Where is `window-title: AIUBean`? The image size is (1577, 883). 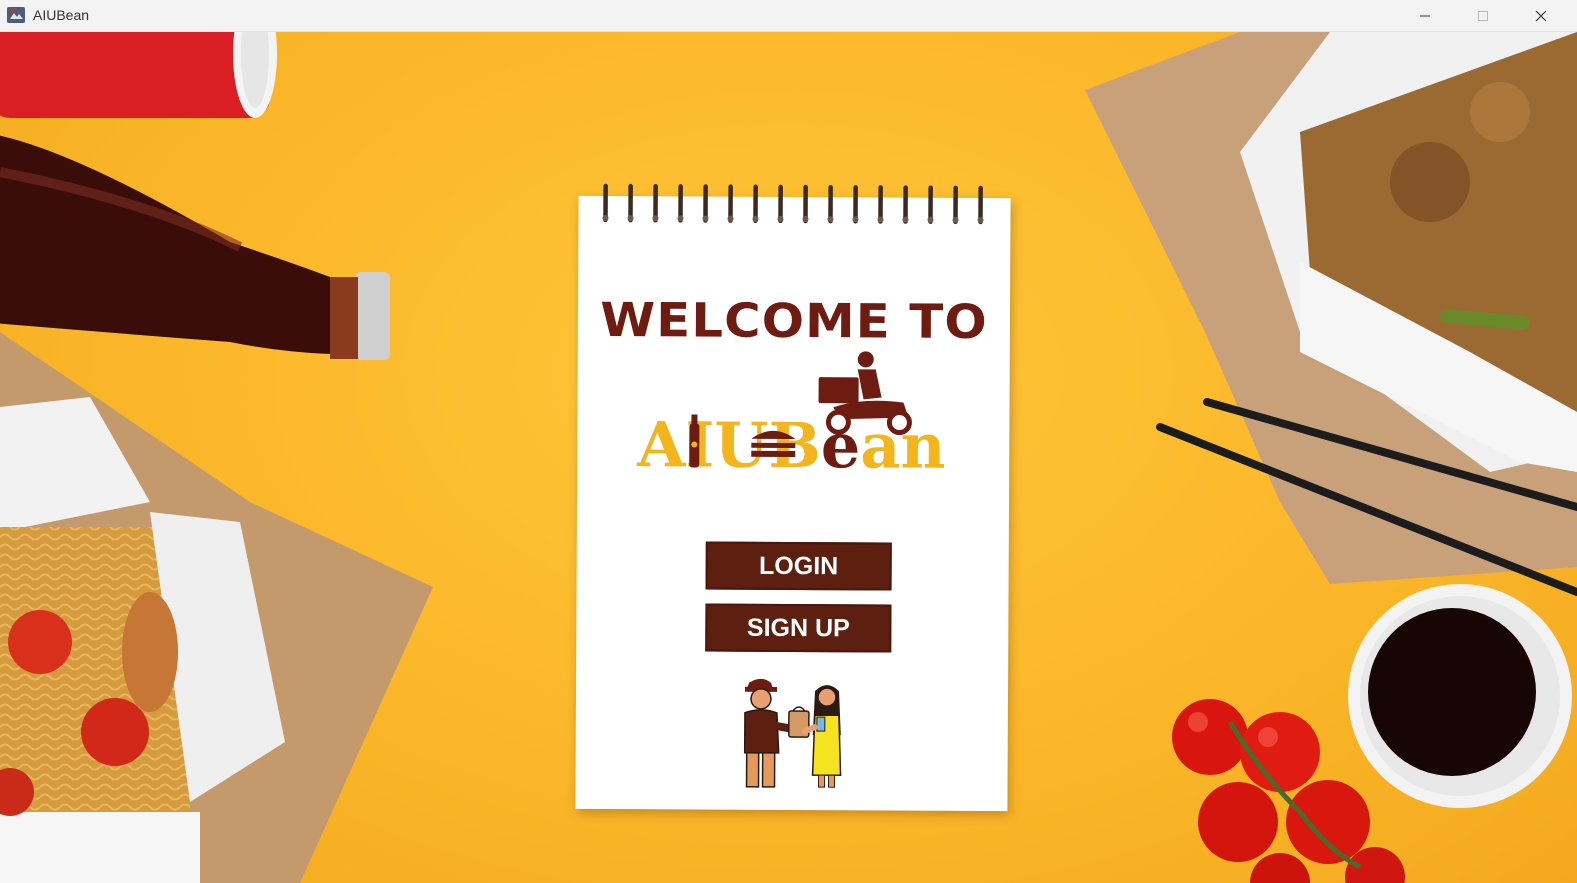 window-title: AIUBean is located at coordinates (61, 15).